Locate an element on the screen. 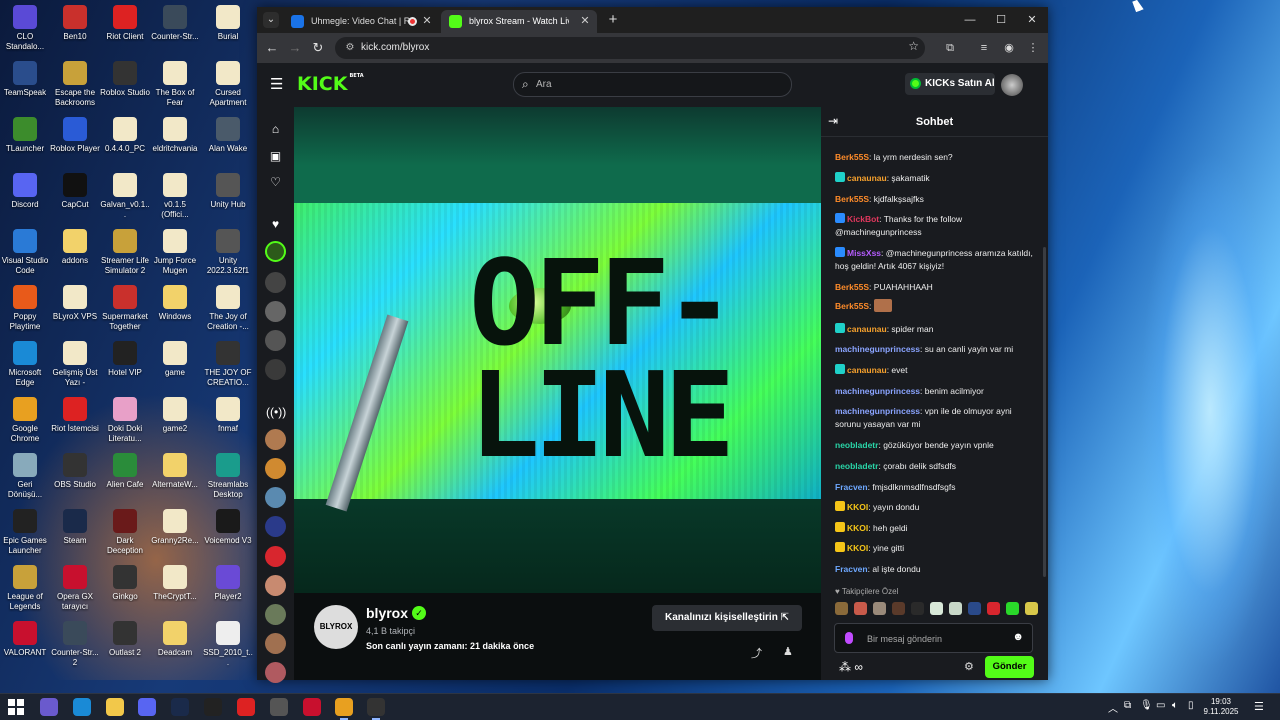 The height and width of the screenshot is (720, 1280). show-hidden-icons: ︿ is located at coordinates (1113, 707).